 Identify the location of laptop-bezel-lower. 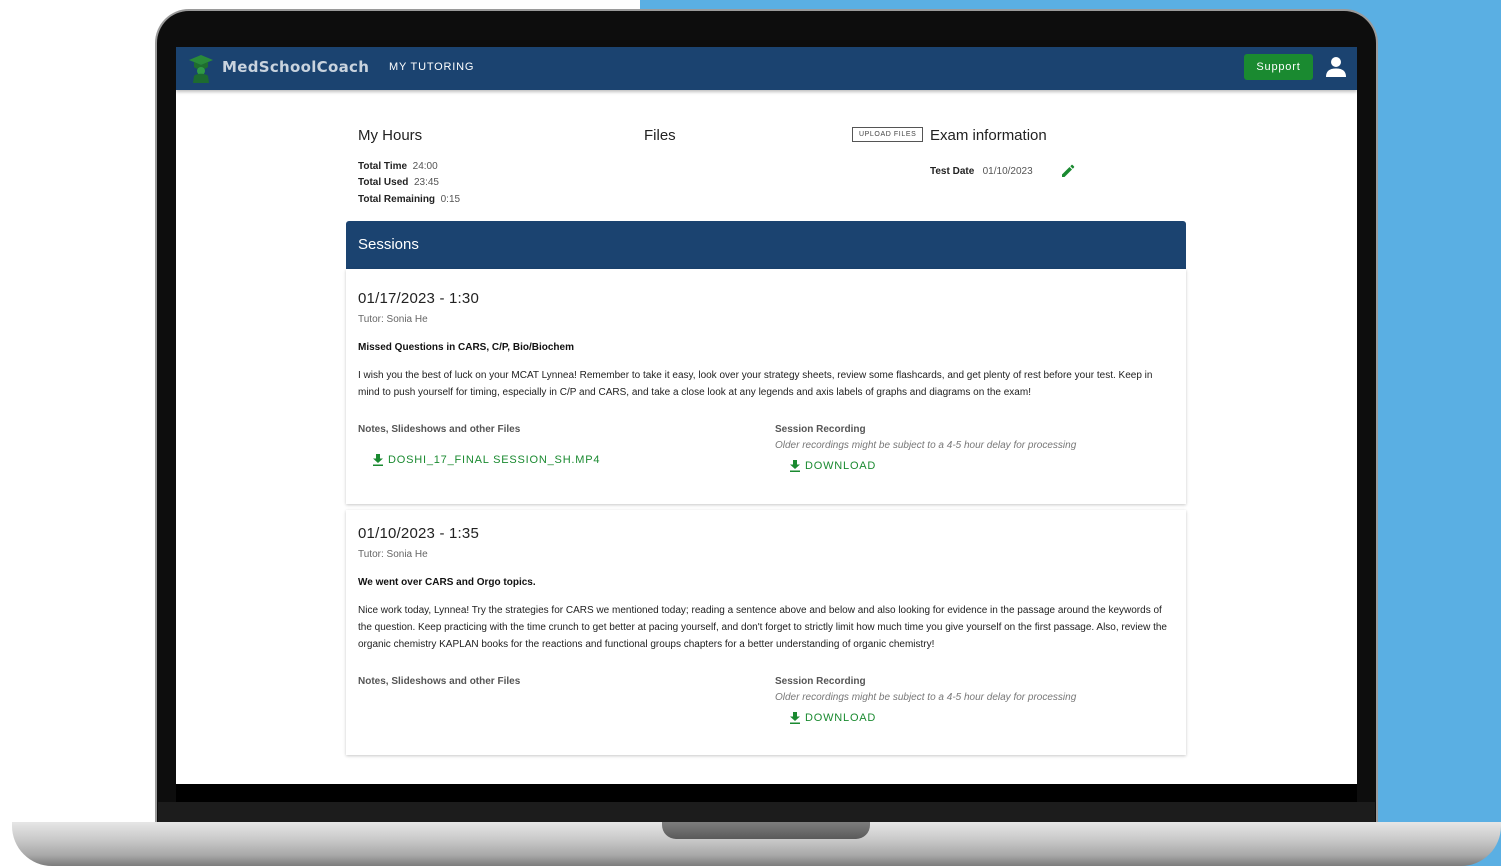
(766, 813).